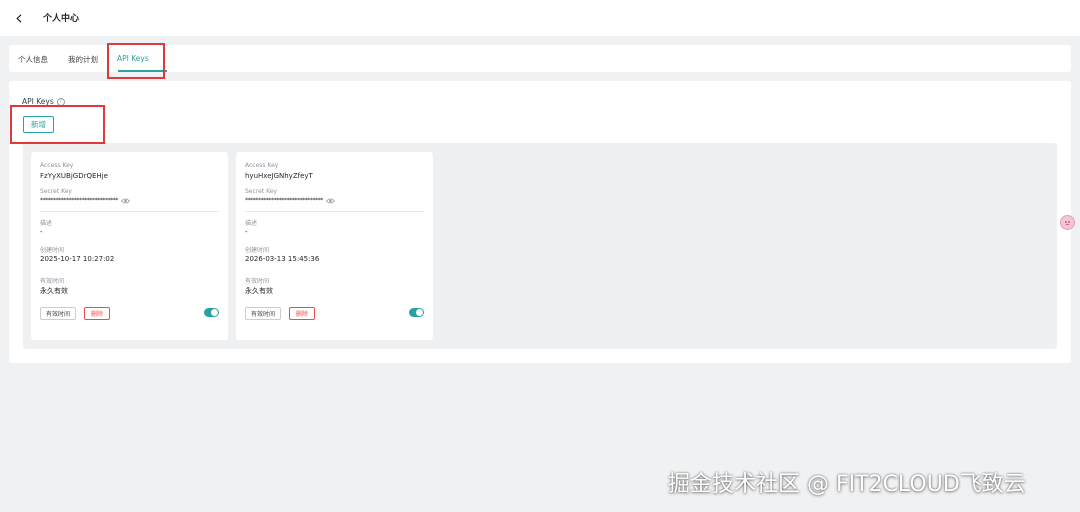 This screenshot has width=1080, height=512. What do you see at coordinates (60, 101) in the screenshot?
I see `question-circle-icon: ?` at bounding box center [60, 101].